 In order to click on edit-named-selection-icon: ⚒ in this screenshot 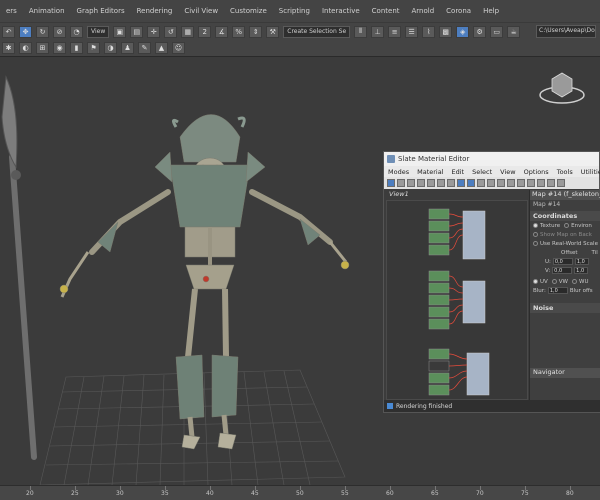, I will do `click(273, 31)`.